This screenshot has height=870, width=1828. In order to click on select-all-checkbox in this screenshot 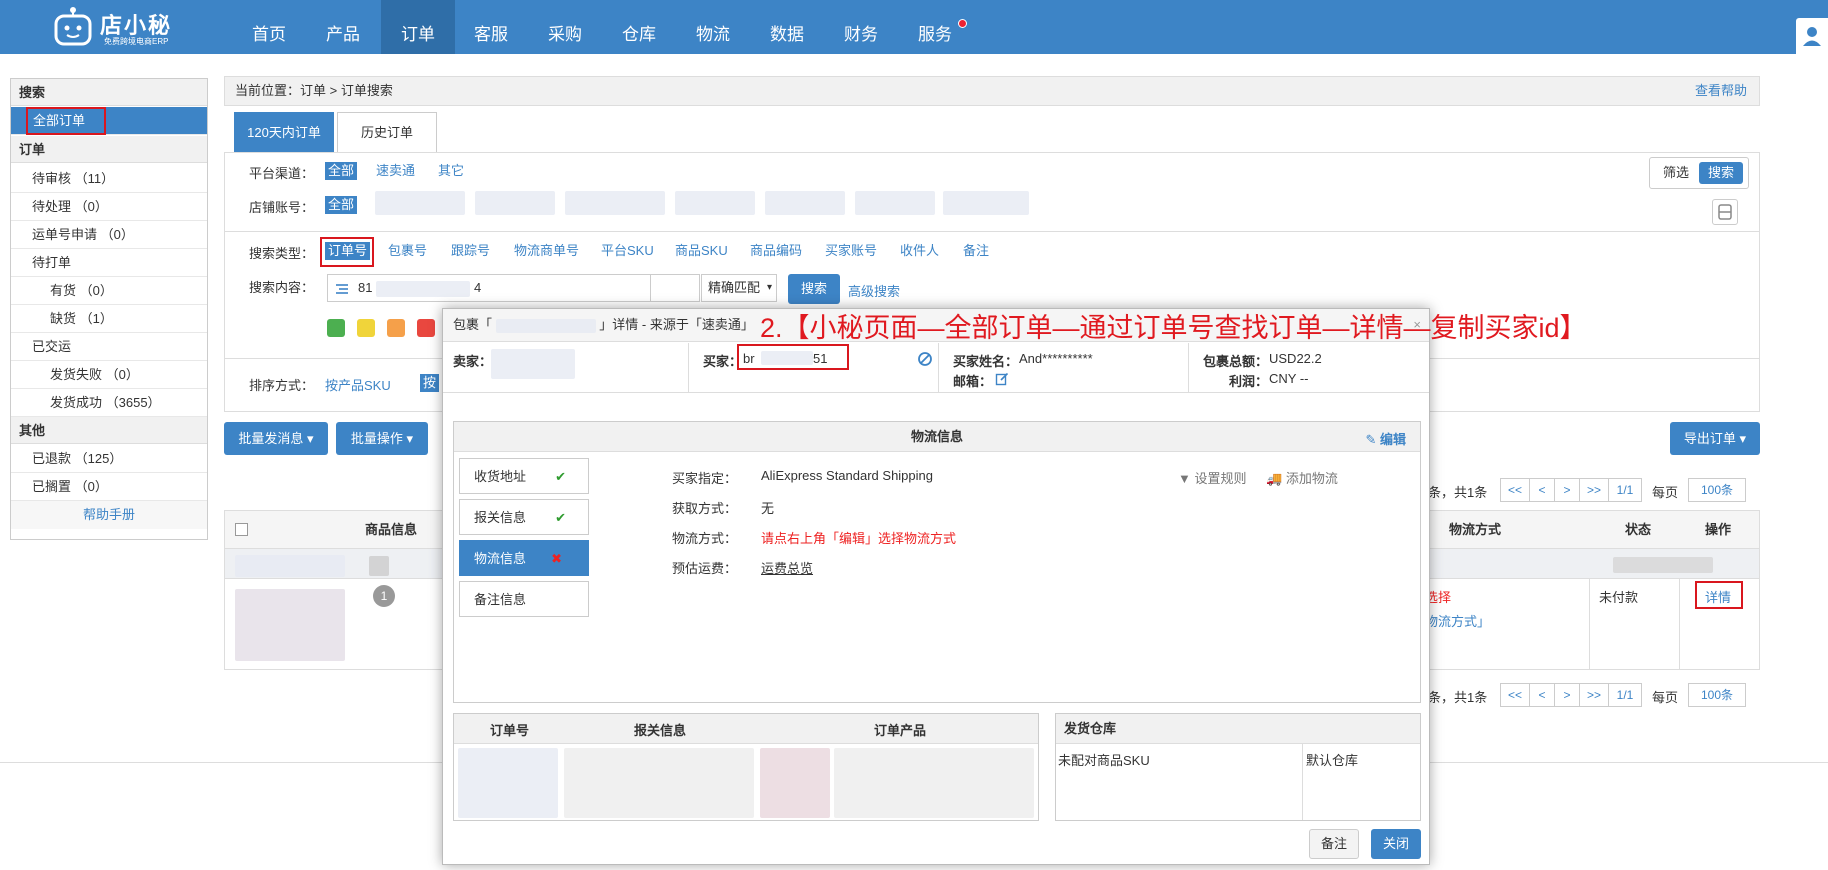, I will do `click(241, 529)`.